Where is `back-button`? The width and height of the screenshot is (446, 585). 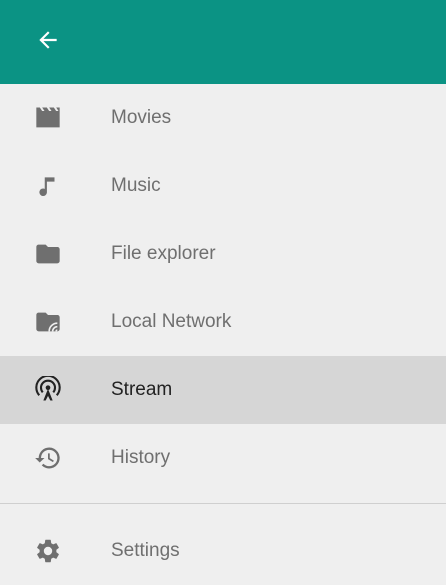 back-button is located at coordinates (48, 40).